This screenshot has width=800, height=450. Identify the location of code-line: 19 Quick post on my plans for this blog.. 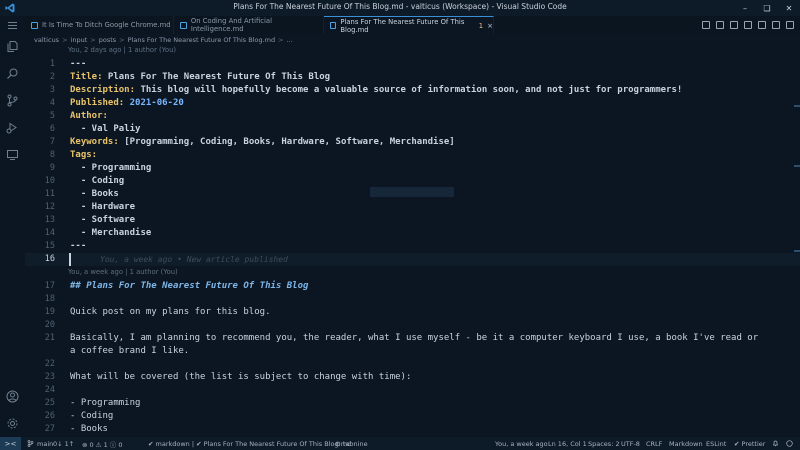
(157, 312).